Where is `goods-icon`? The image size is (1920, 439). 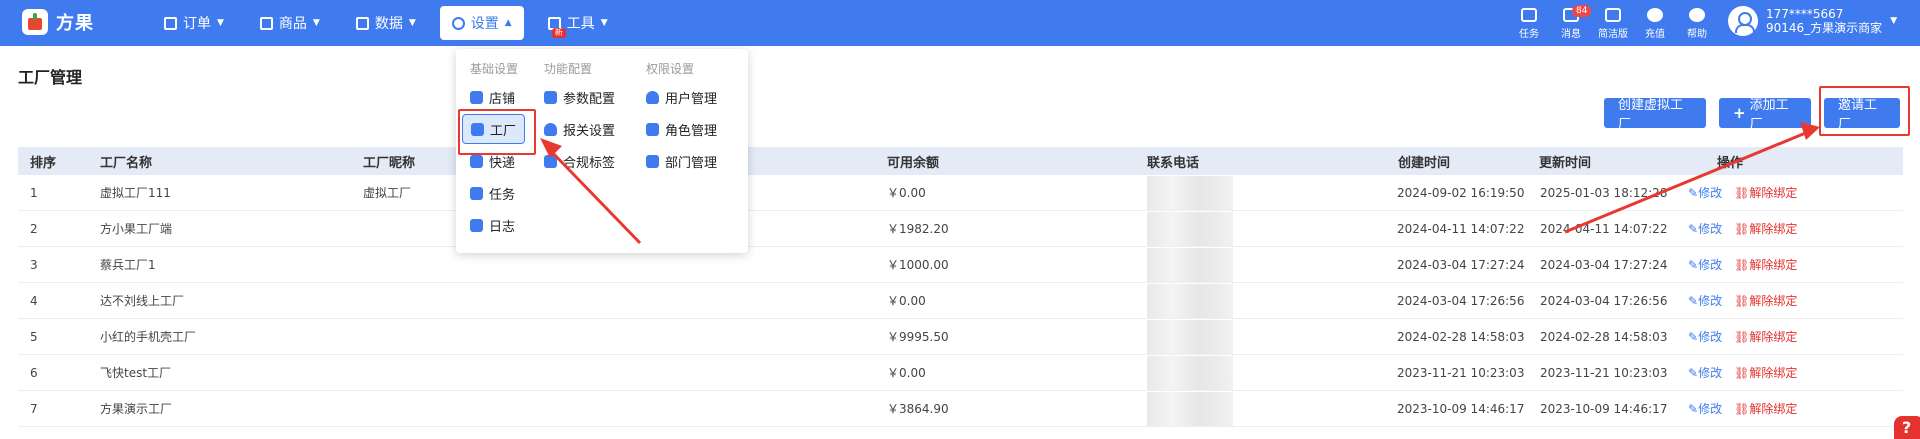 goods-icon is located at coordinates (266, 23).